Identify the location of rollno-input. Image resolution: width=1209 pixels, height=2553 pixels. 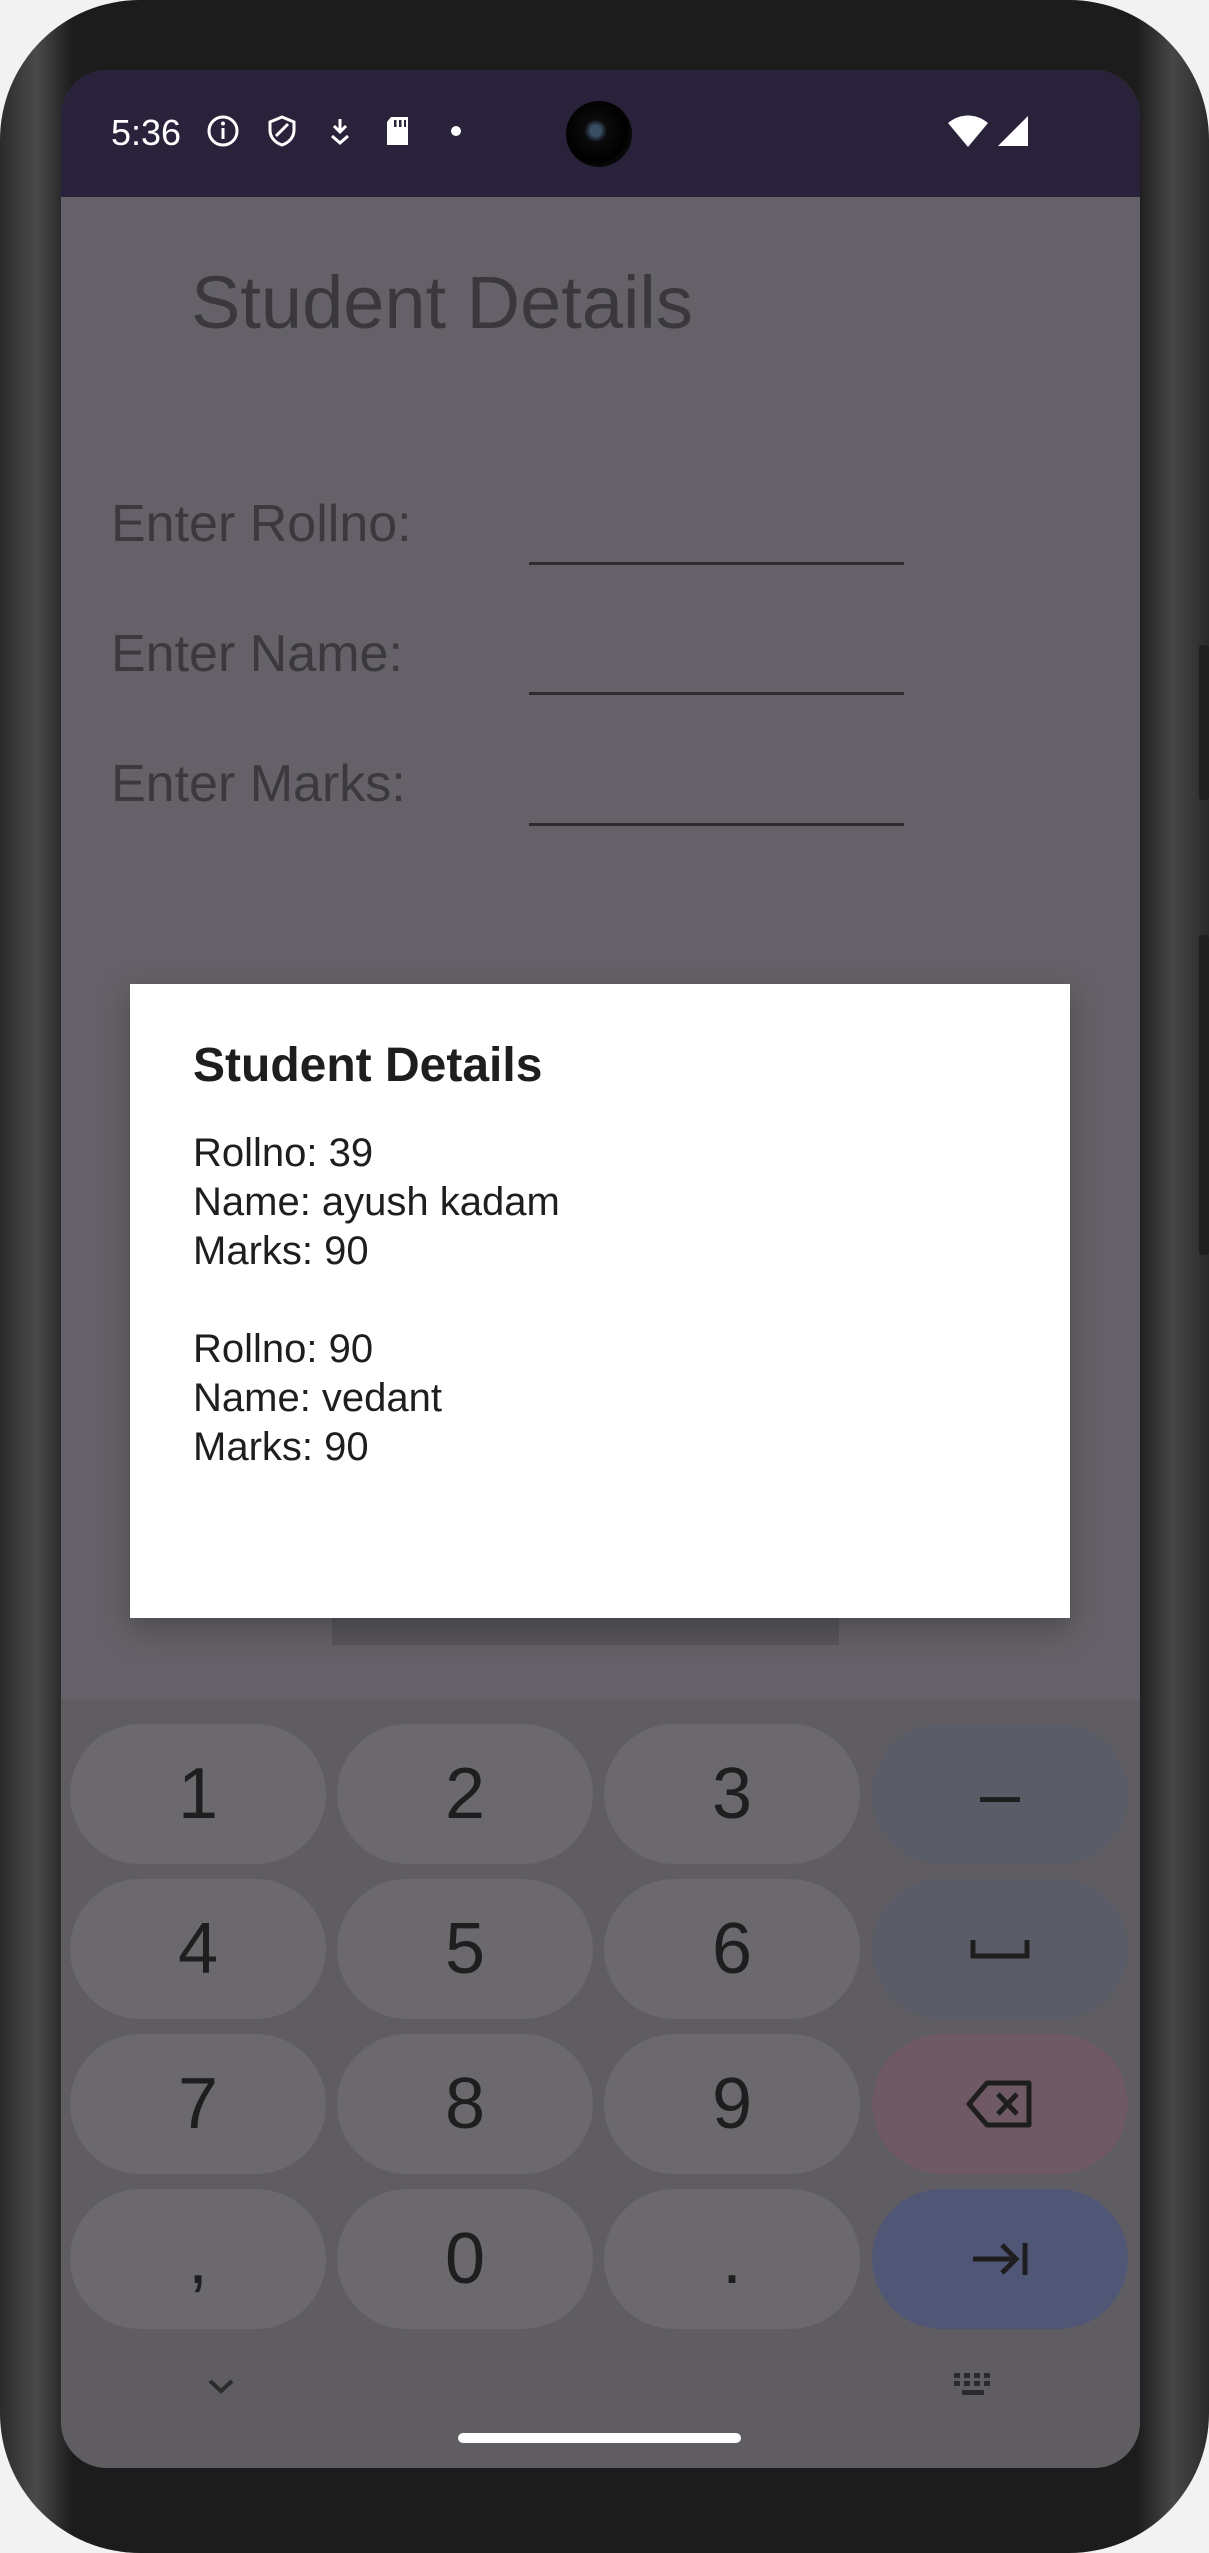
(716, 563).